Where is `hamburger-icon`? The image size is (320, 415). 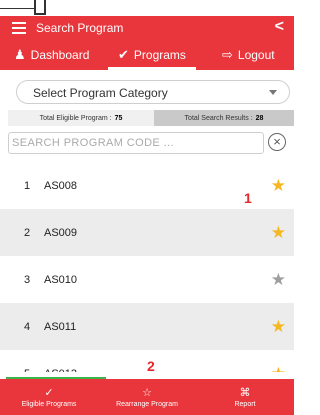
hamburger-icon is located at coordinates (19, 28).